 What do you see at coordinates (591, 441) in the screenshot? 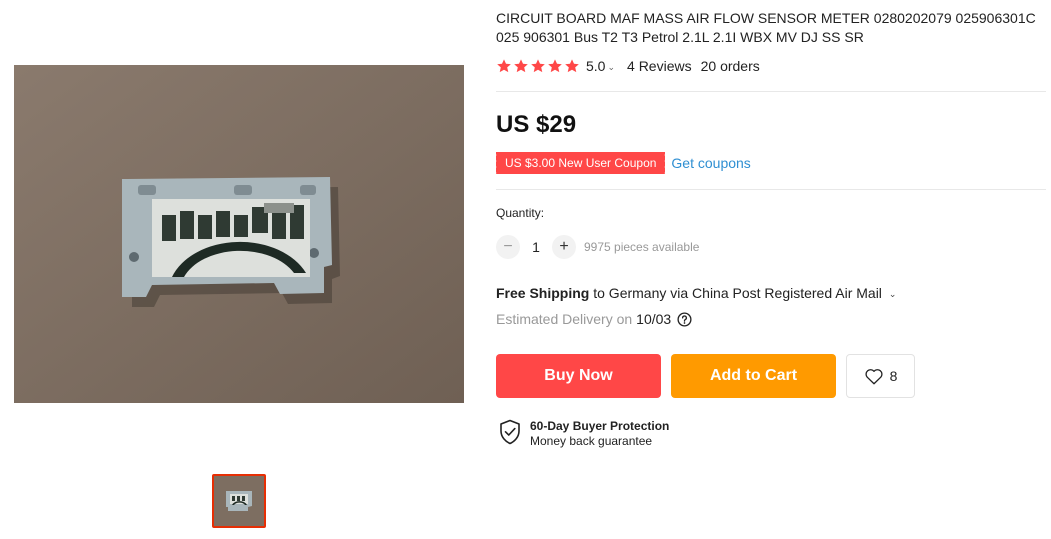
I see `protection-subtitle: Money back guarantee` at bounding box center [591, 441].